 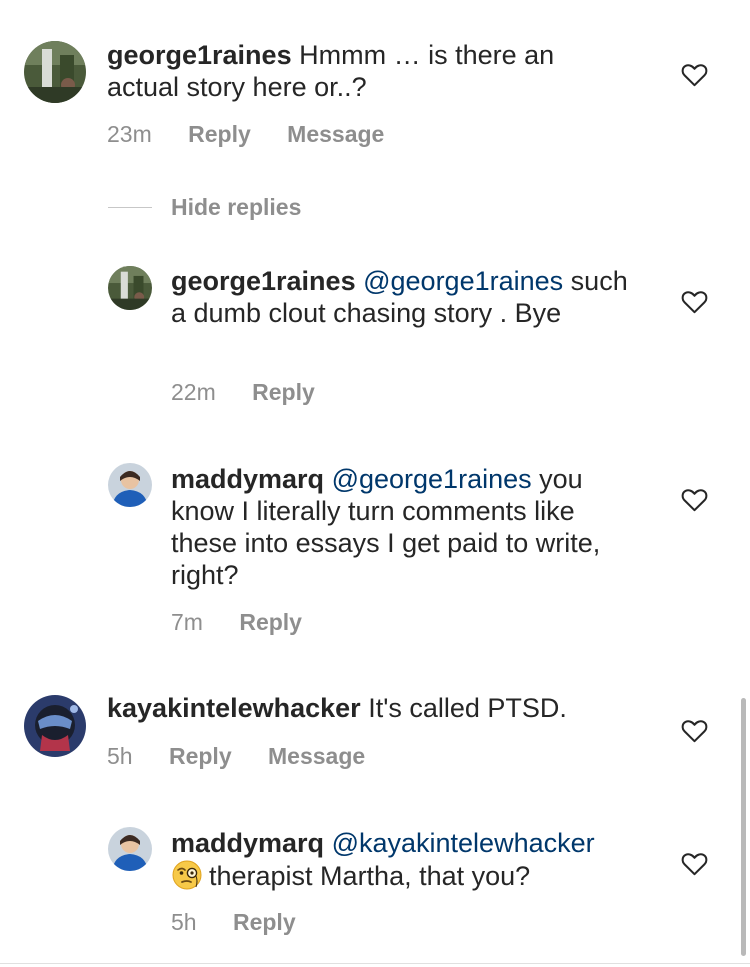 What do you see at coordinates (263, 281) in the screenshot?
I see `reply-username: george1raines` at bounding box center [263, 281].